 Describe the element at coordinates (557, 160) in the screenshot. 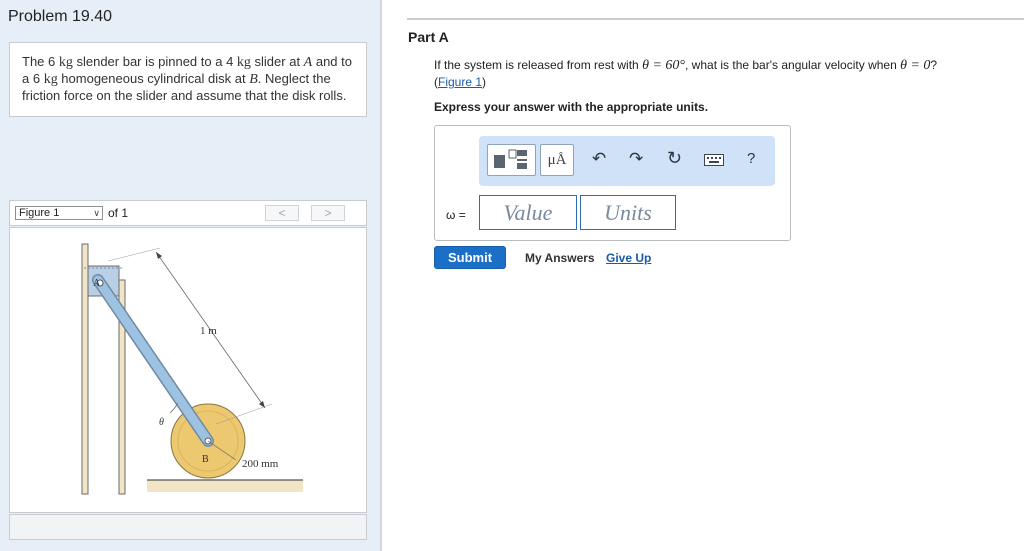

I see `units-button: μÅ` at that location.